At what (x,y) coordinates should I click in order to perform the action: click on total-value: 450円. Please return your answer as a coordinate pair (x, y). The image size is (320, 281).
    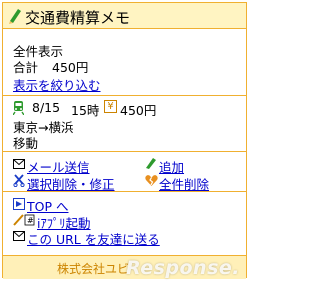
    Looking at the image, I should click on (70, 67).